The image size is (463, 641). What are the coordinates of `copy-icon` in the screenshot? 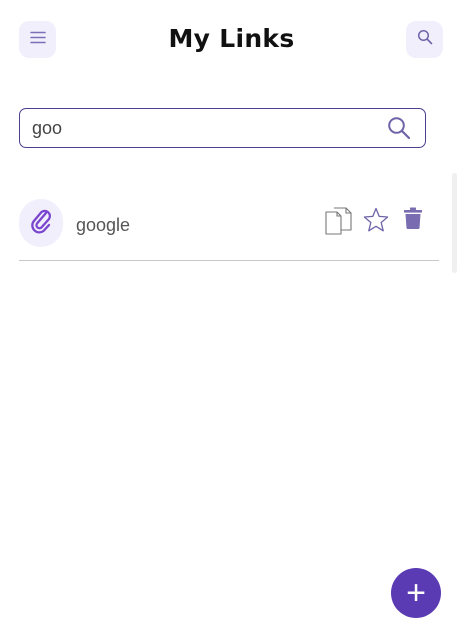 It's located at (339, 223).